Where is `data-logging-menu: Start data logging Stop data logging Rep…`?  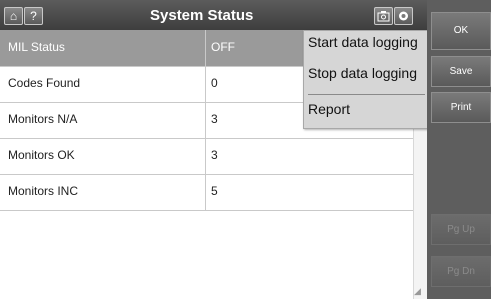 data-logging-menu: Start data logging Stop data logging Rep… is located at coordinates (366, 79).